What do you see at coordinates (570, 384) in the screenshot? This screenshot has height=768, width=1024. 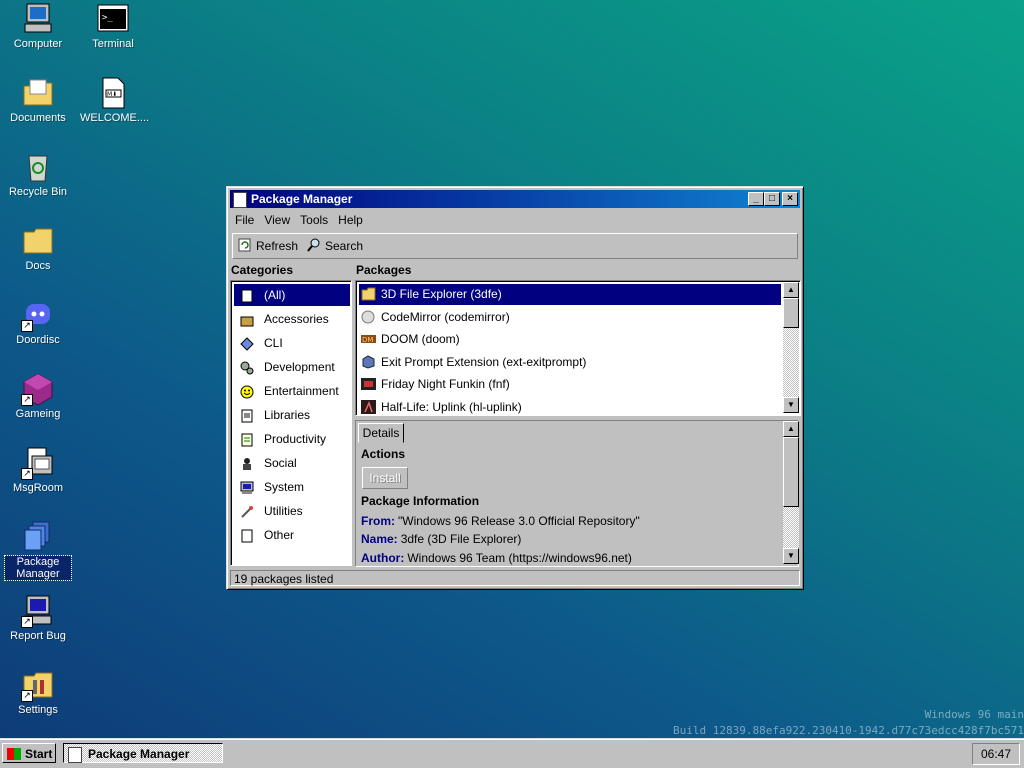 I see `package-item-fnf: Friday Night Funkin (fnf)` at bounding box center [570, 384].